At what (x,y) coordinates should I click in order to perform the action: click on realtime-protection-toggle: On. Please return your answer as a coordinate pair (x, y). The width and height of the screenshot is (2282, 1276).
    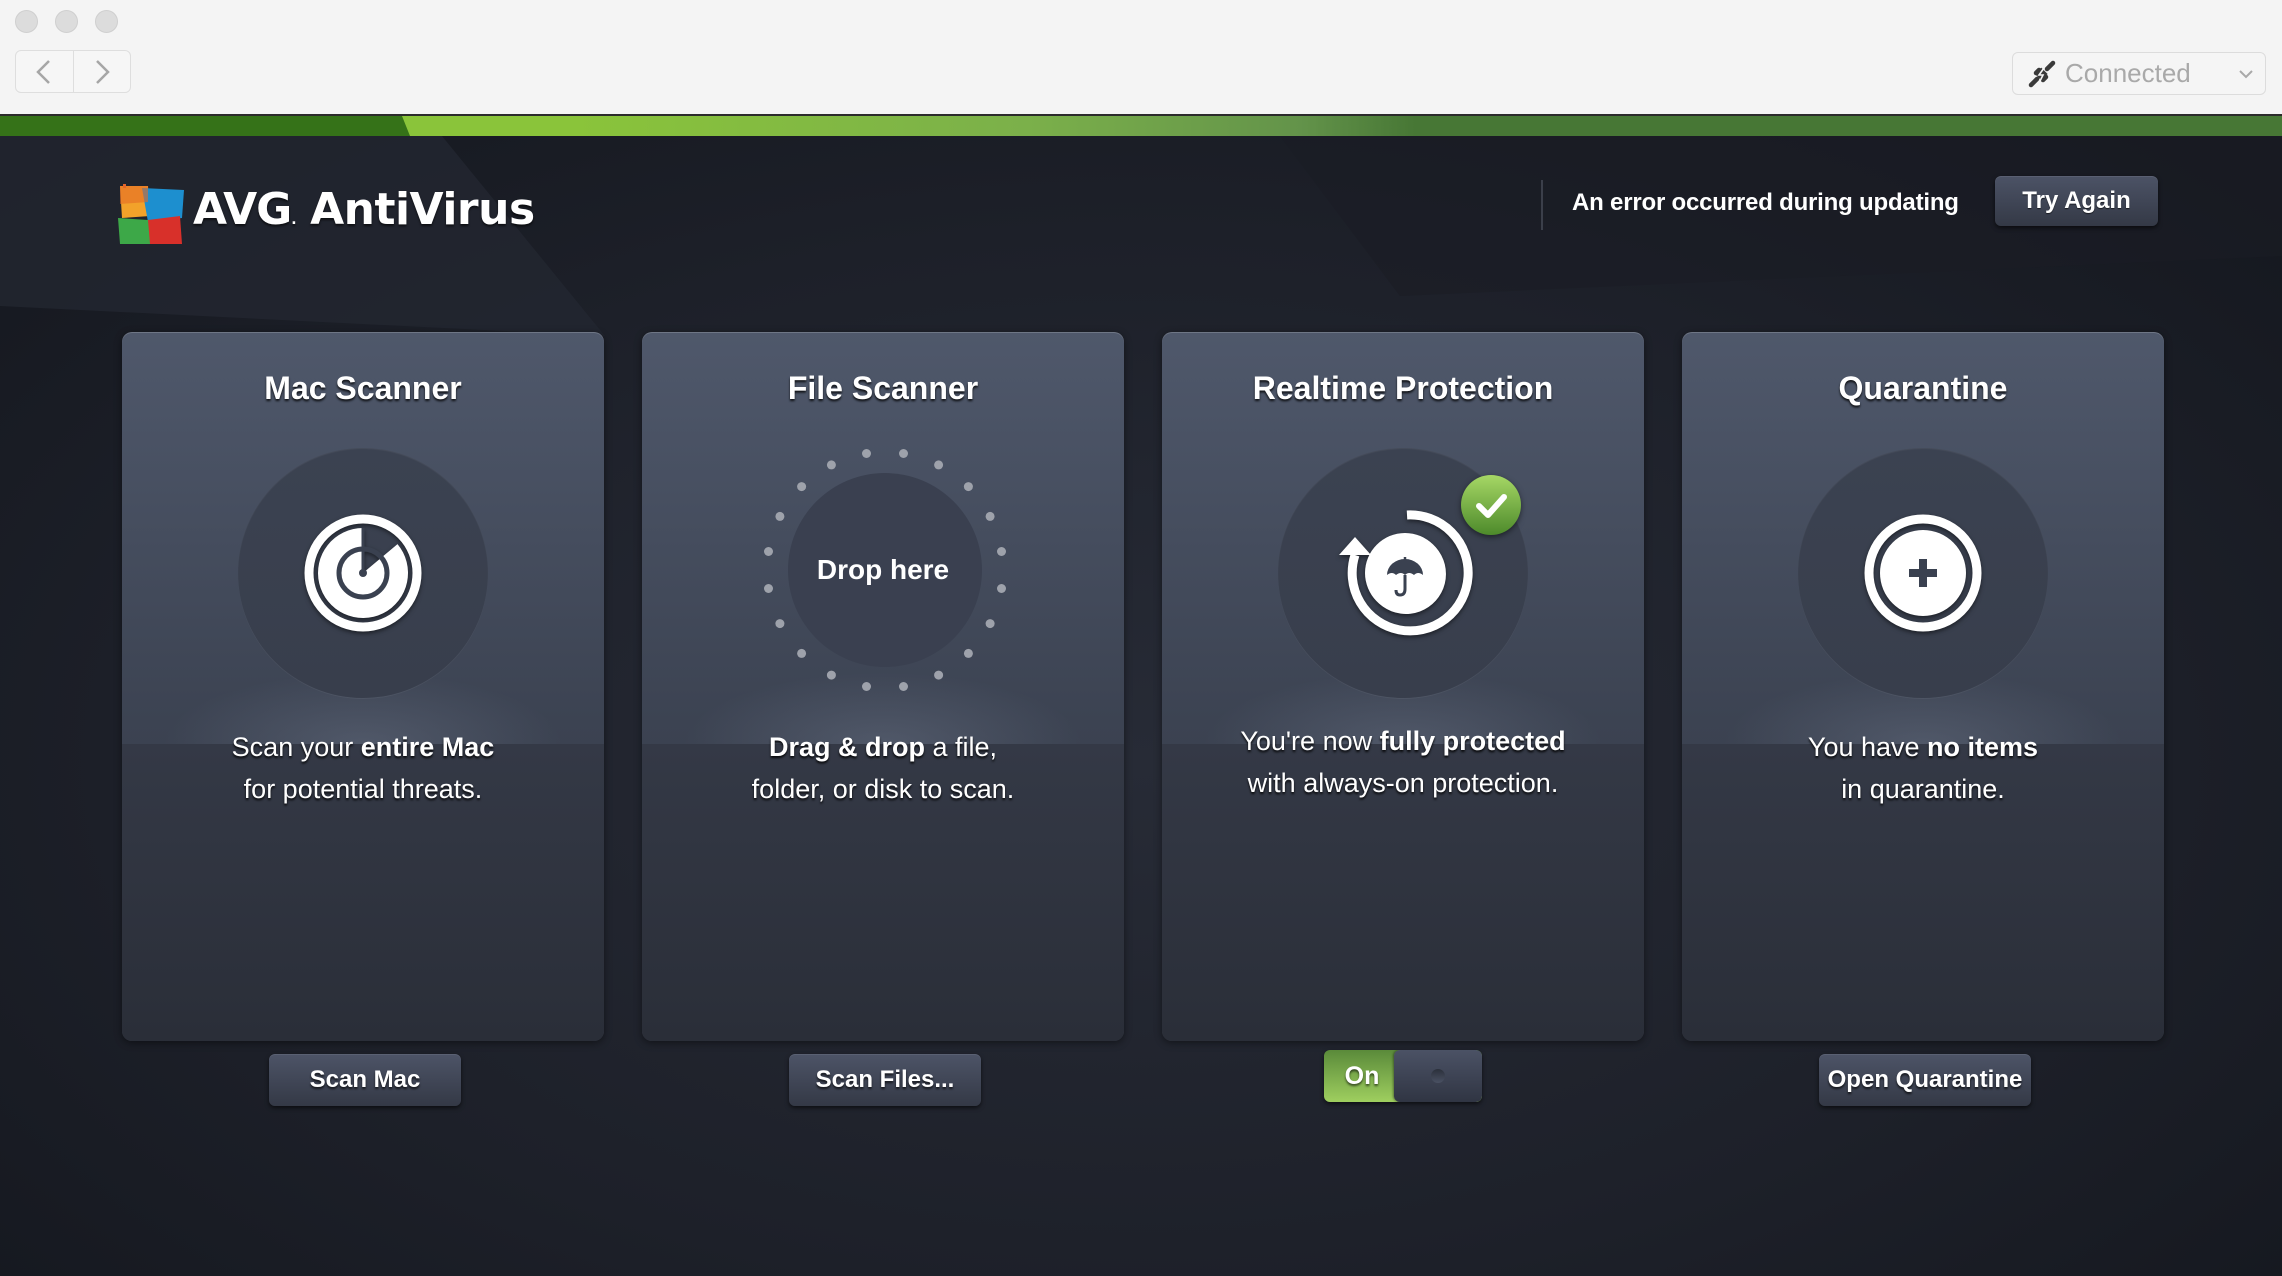
    Looking at the image, I should click on (1403, 1076).